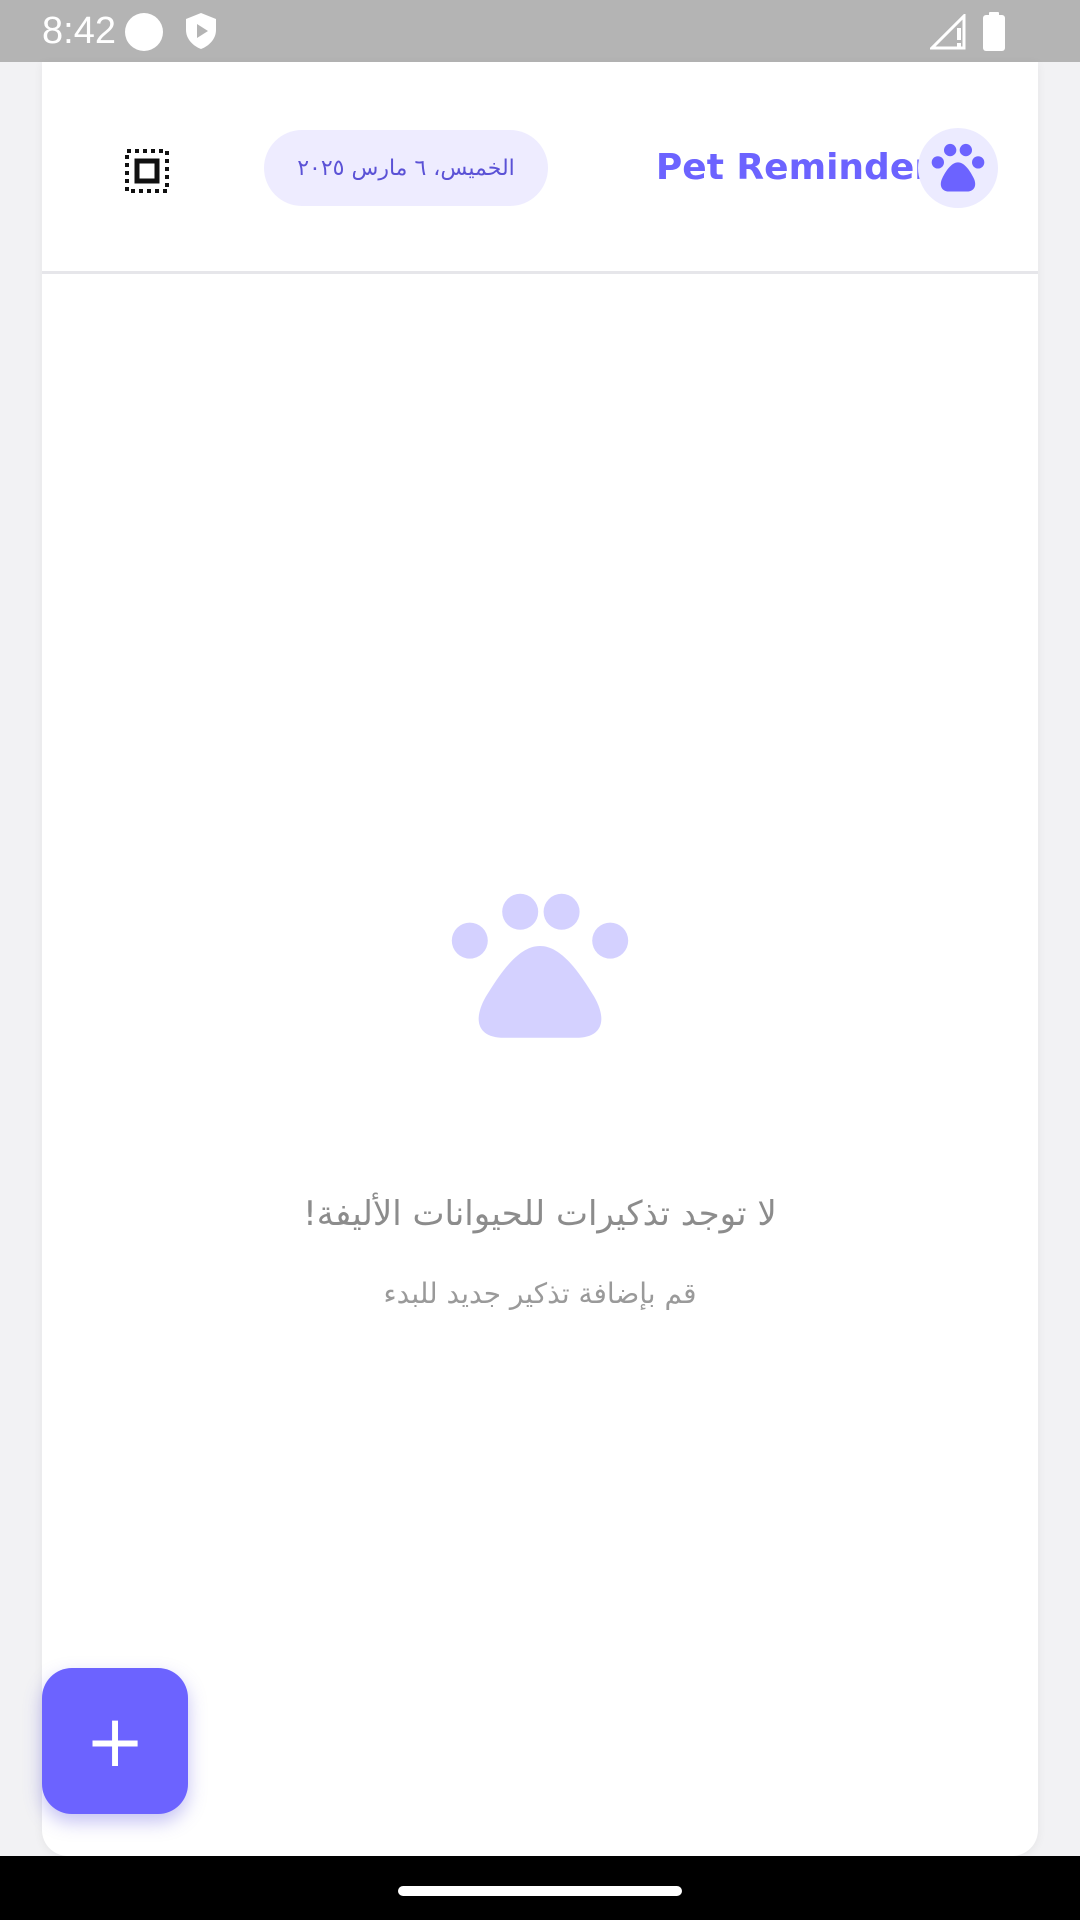 The image size is (1080, 1920). What do you see at coordinates (540, 1891) in the screenshot?
I see `home-indicator` at bounding box center [540, 1891].